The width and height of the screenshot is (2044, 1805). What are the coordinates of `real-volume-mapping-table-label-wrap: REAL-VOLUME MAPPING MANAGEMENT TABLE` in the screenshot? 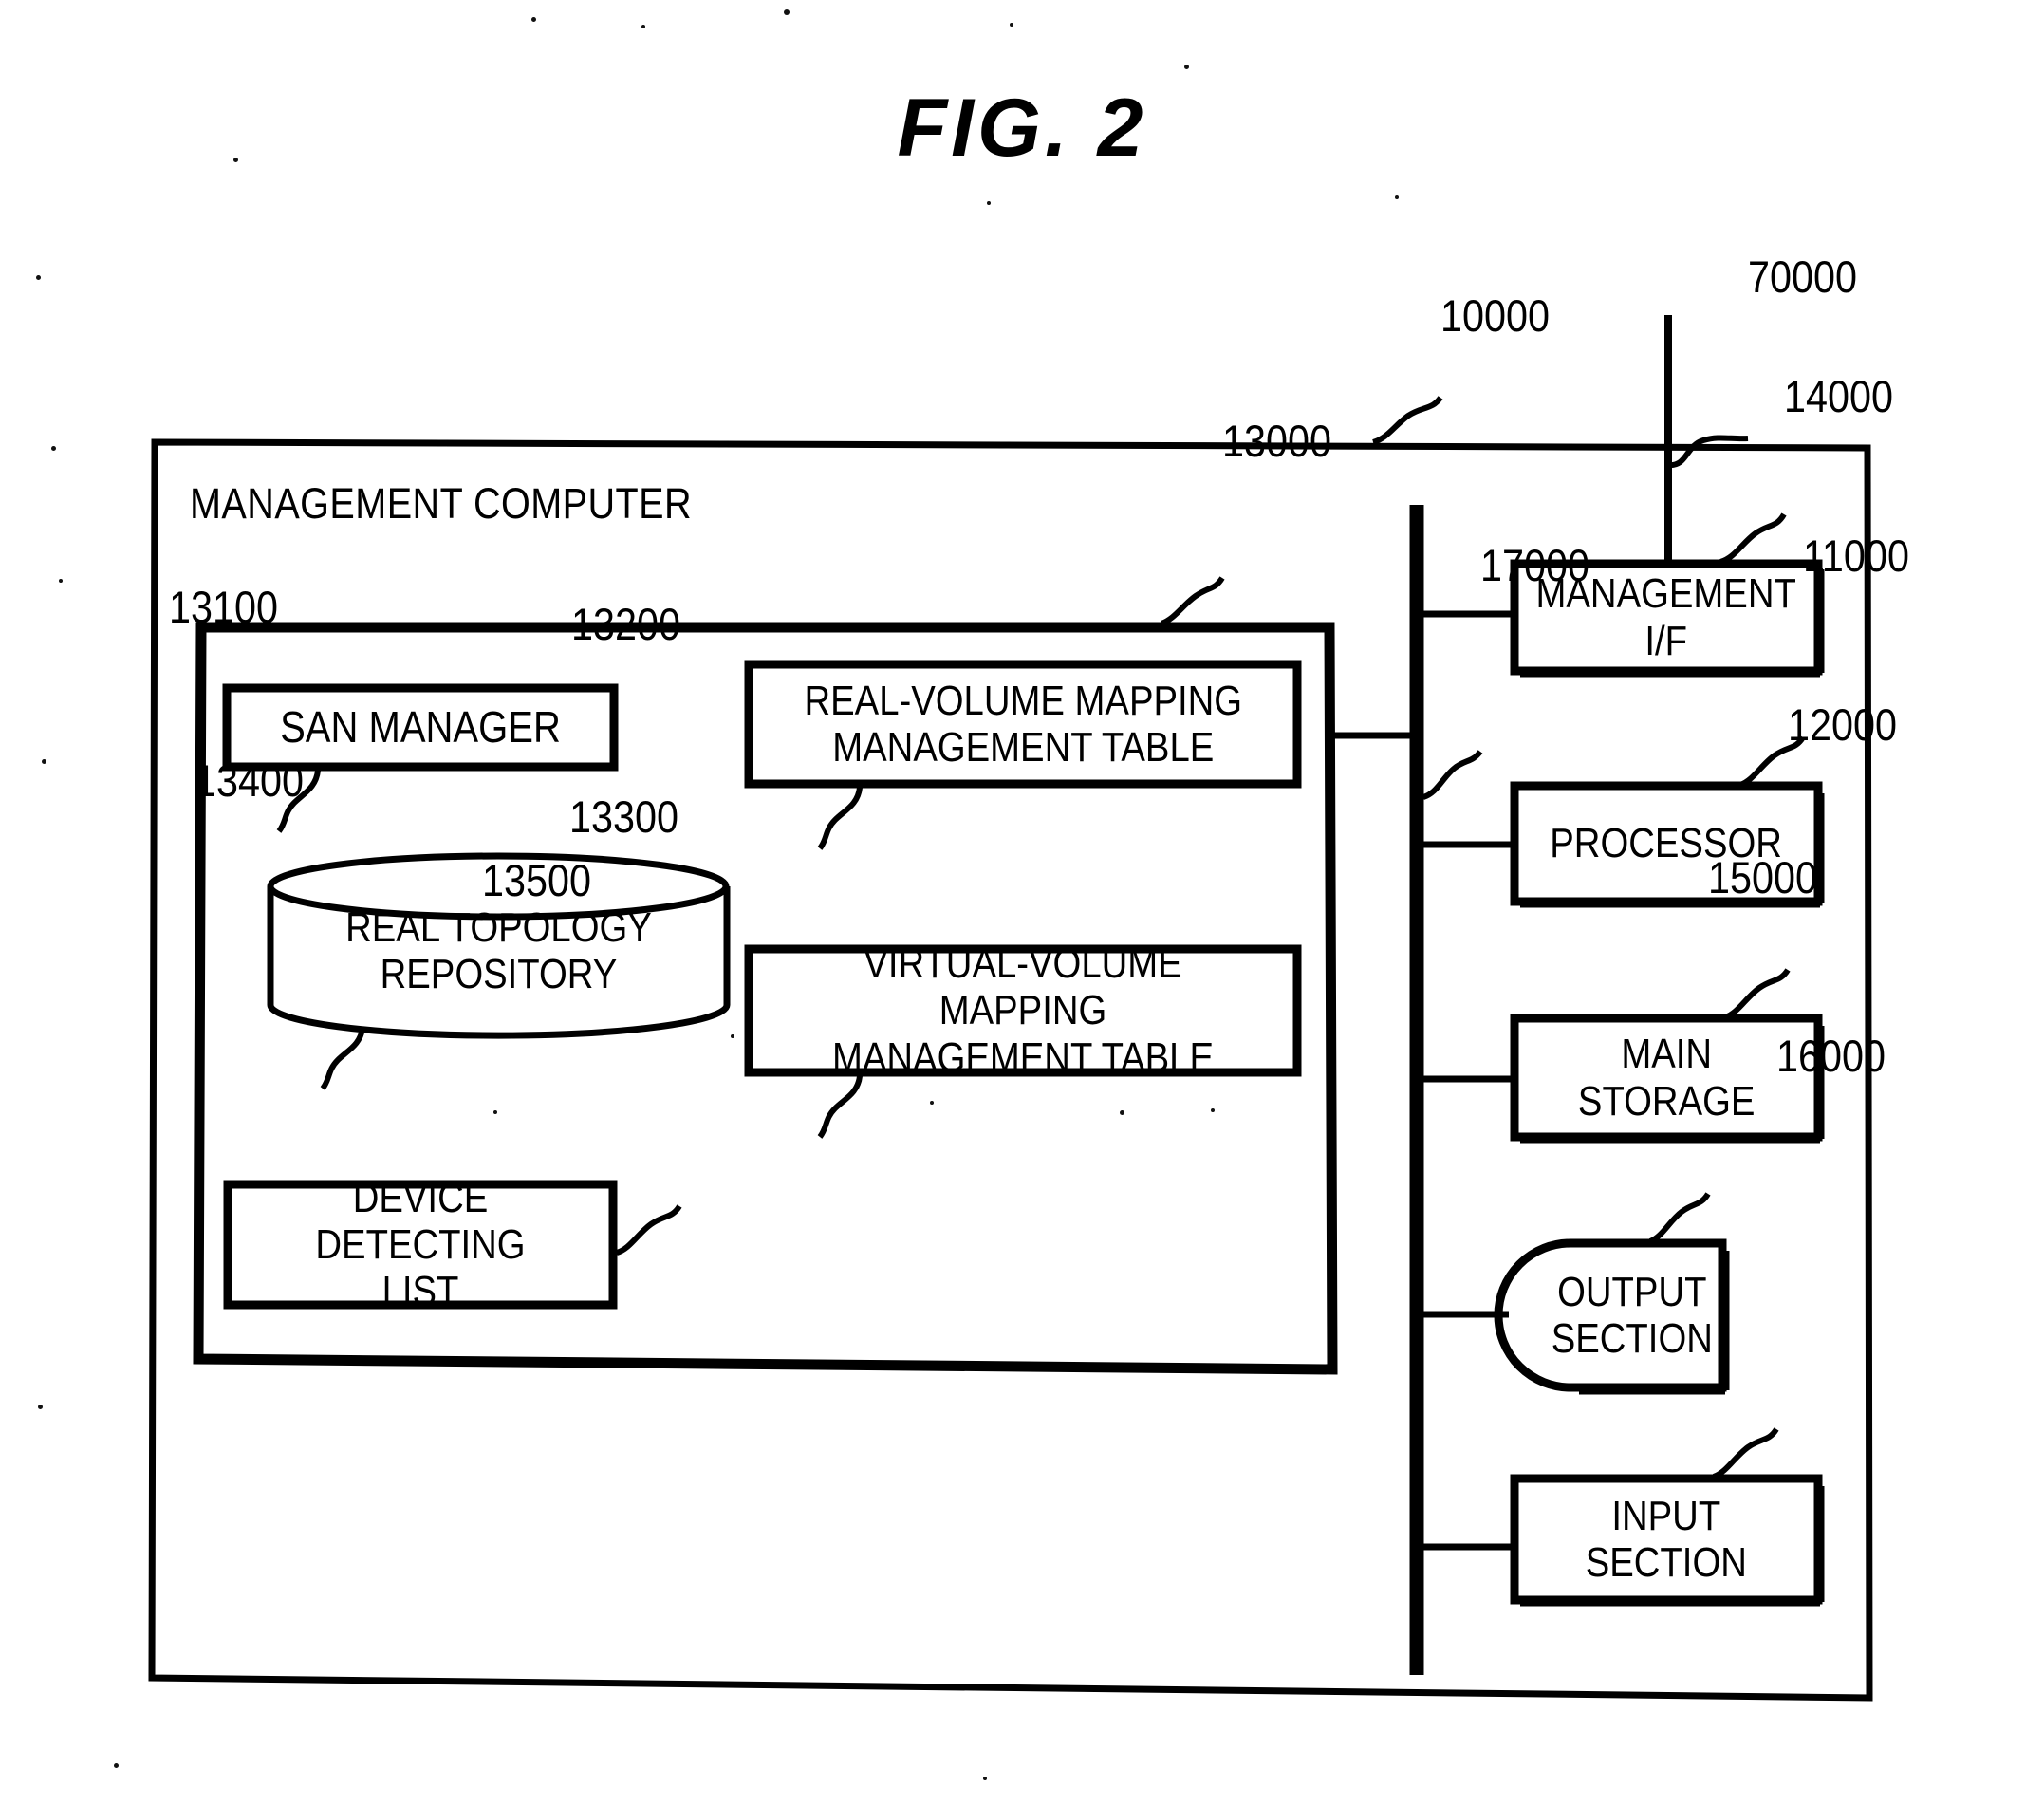 It's located at (1023, 724).